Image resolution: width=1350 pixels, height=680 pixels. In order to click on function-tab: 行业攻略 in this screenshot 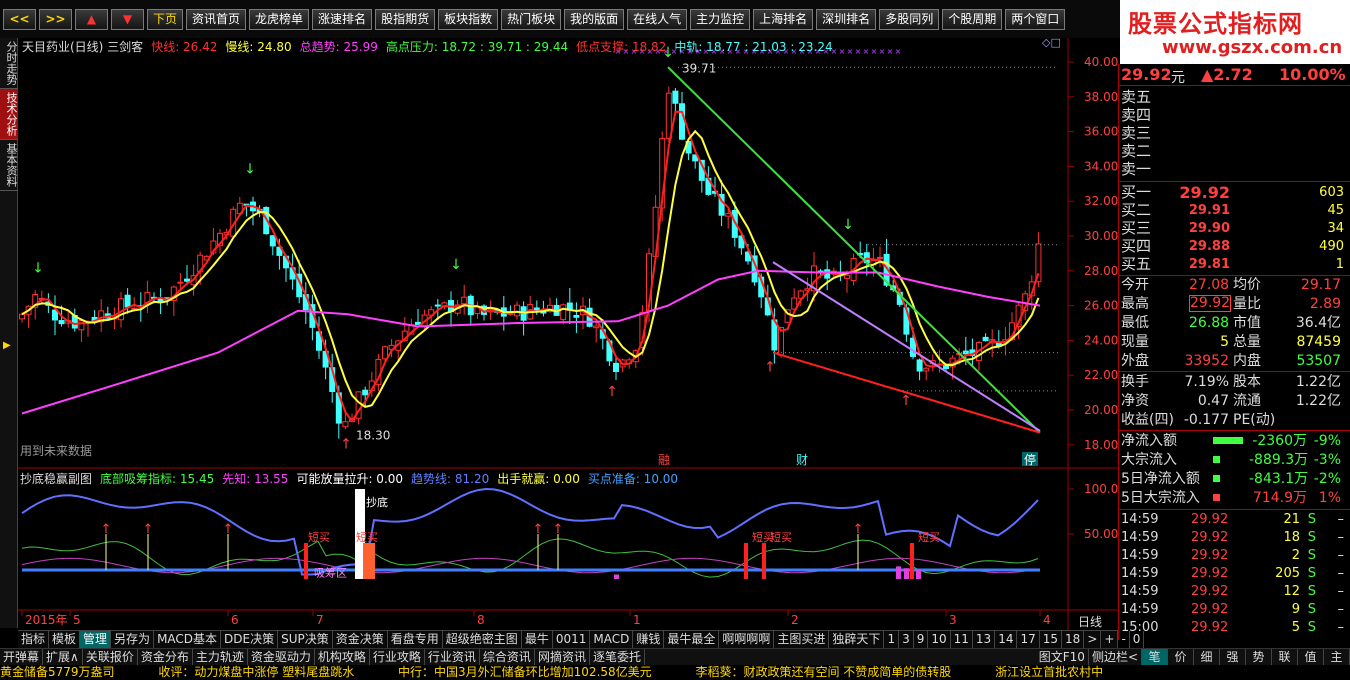, I will do `click(397, 657)`.